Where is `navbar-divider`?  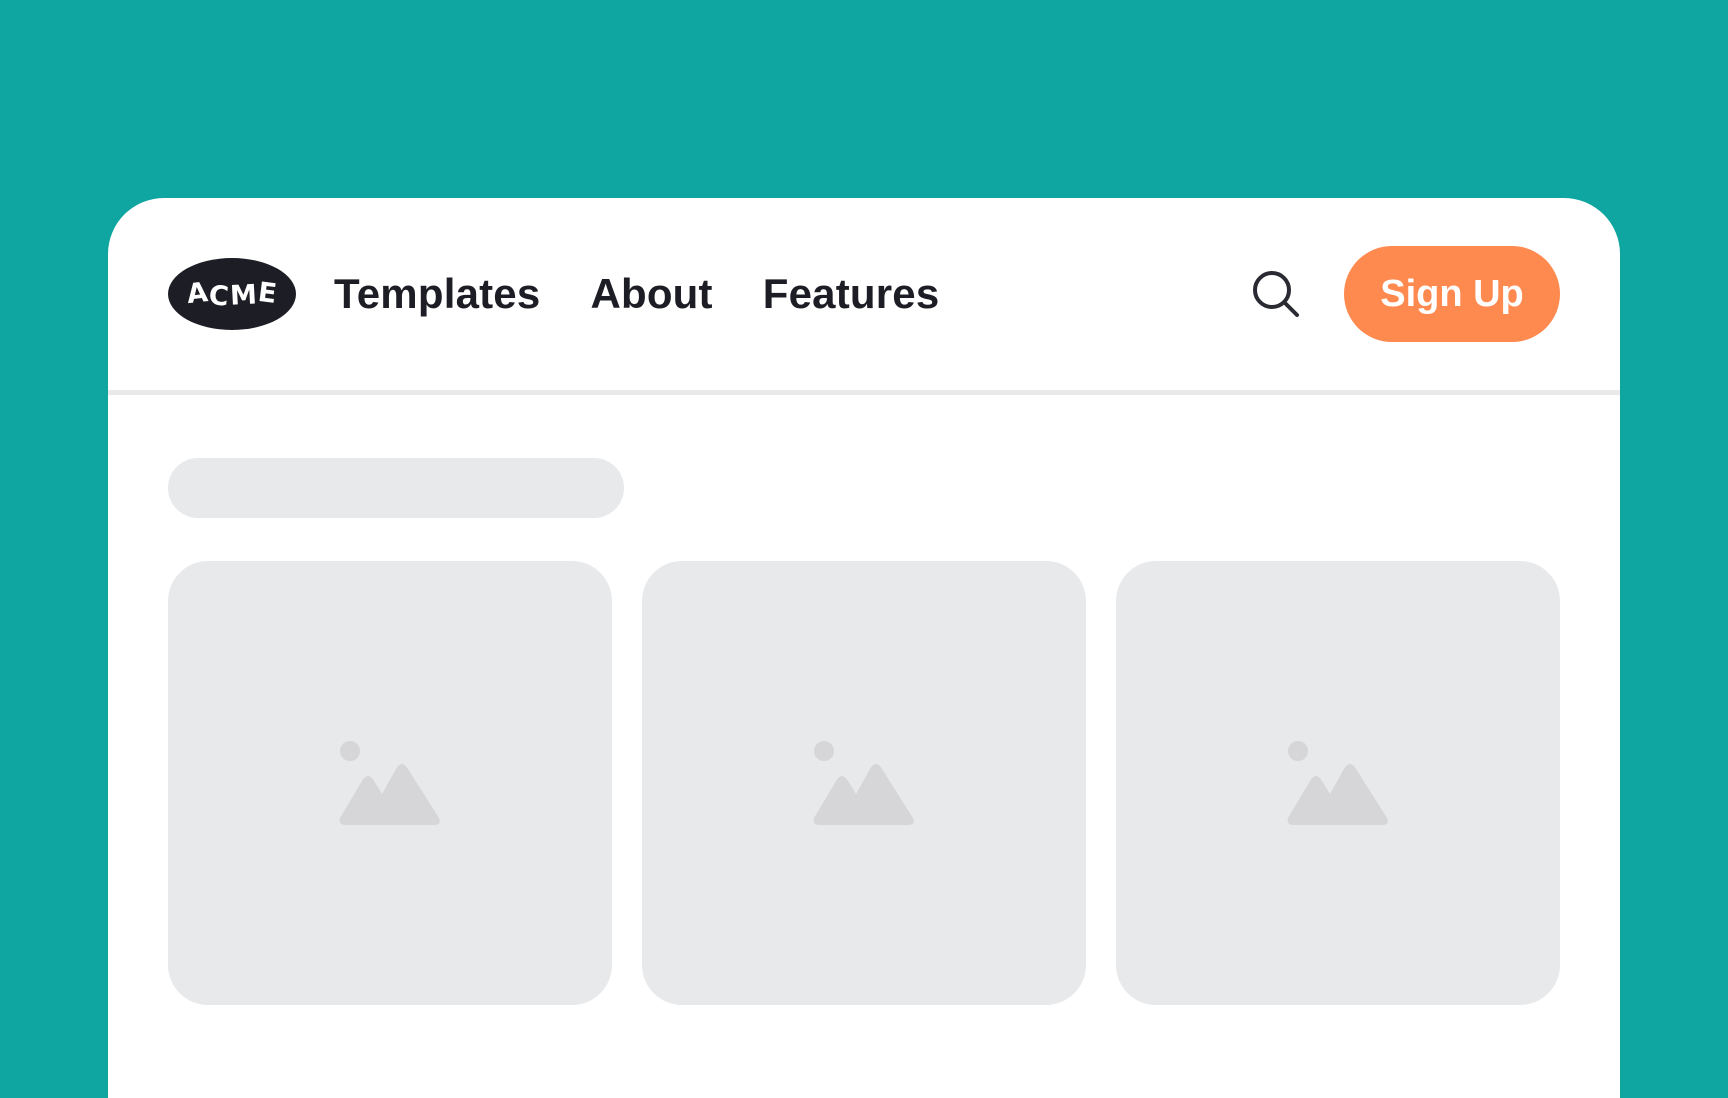
navbar-divider is located at coordinates (864, 392).